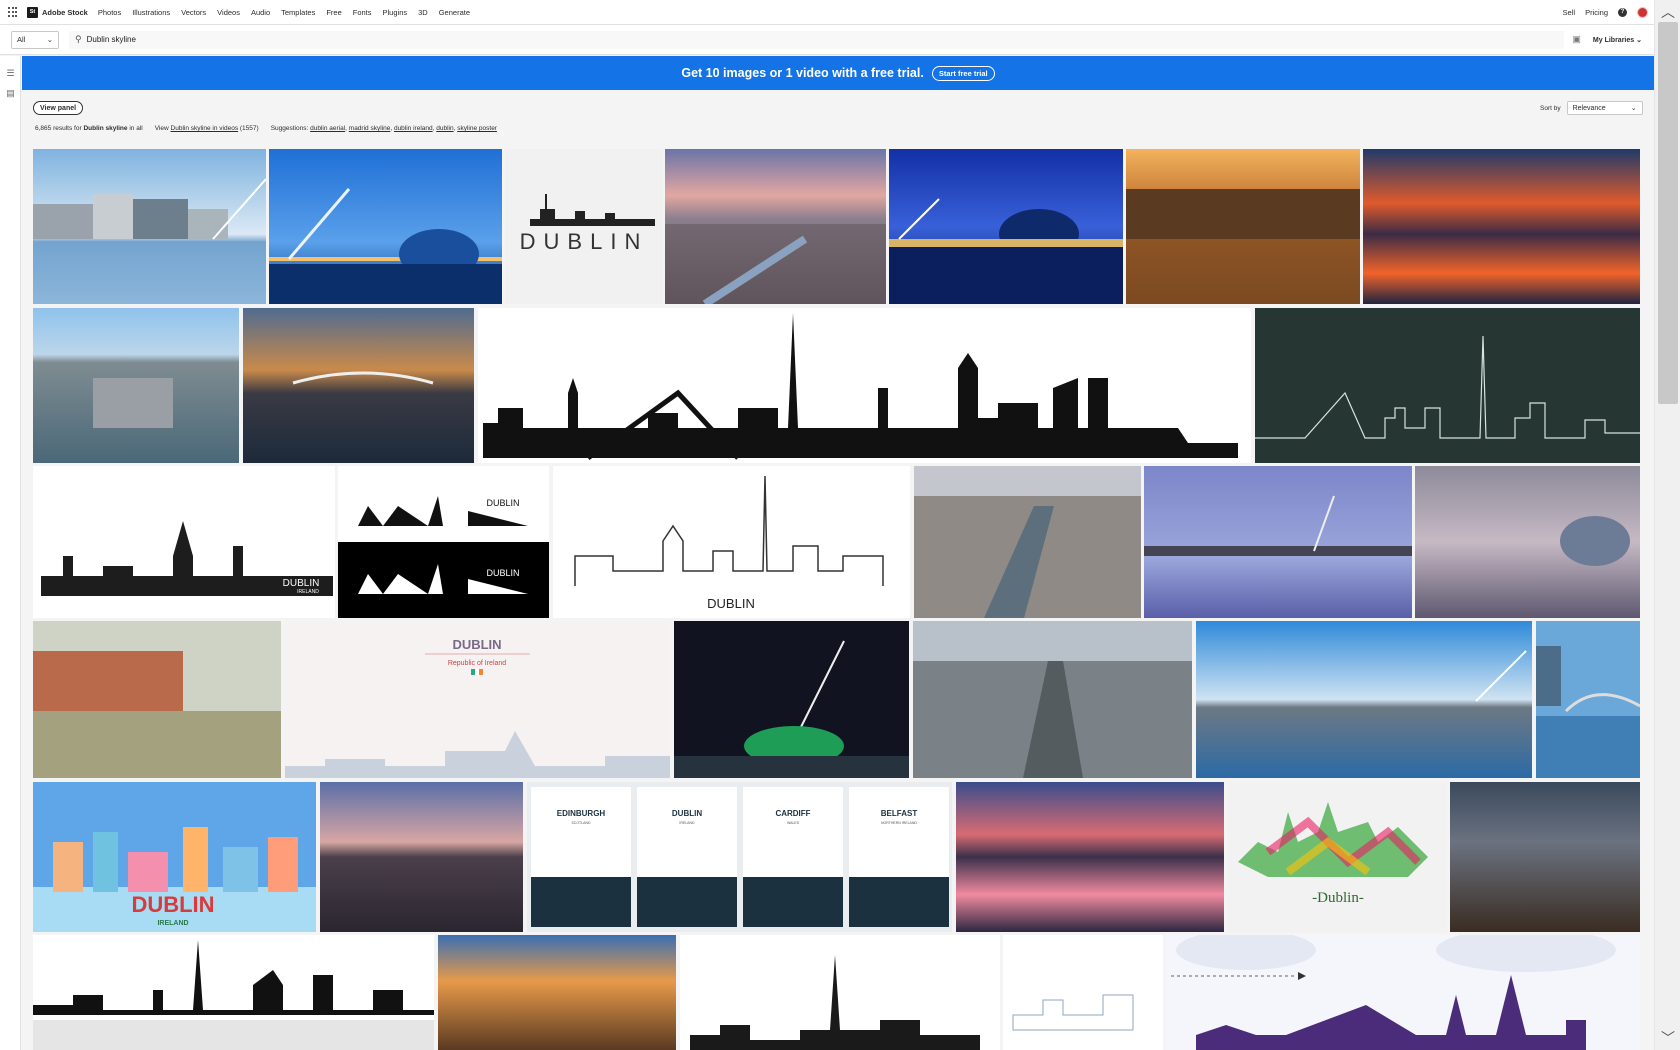 This screenshot has width=1680, height=1050. I want to click on view-text: View, so click(161, 128).